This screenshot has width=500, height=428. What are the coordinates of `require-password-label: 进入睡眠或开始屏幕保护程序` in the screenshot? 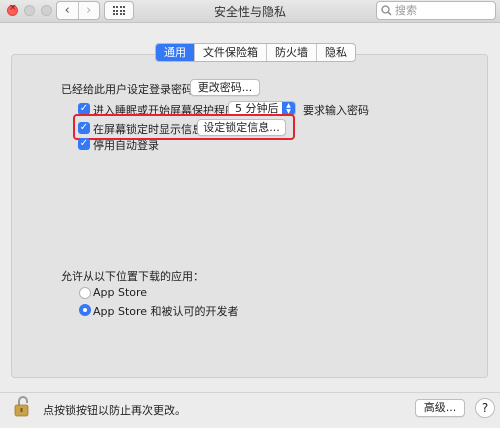 It's located at (164, 110).